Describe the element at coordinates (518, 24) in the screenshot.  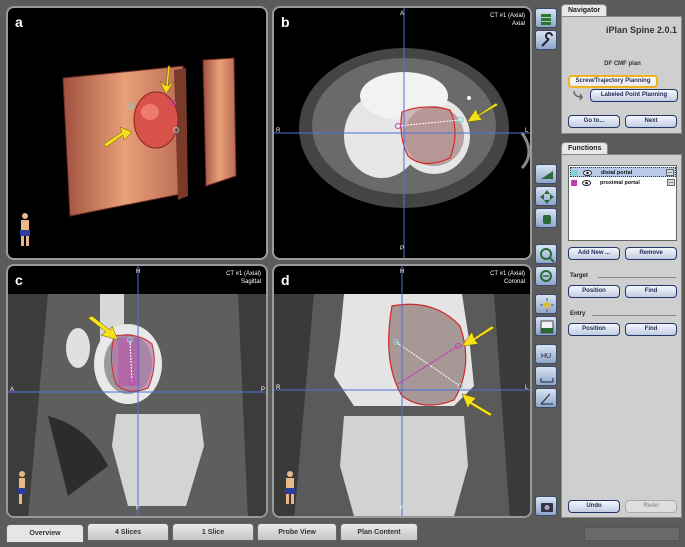
I see `view-label: Axial` at that location.